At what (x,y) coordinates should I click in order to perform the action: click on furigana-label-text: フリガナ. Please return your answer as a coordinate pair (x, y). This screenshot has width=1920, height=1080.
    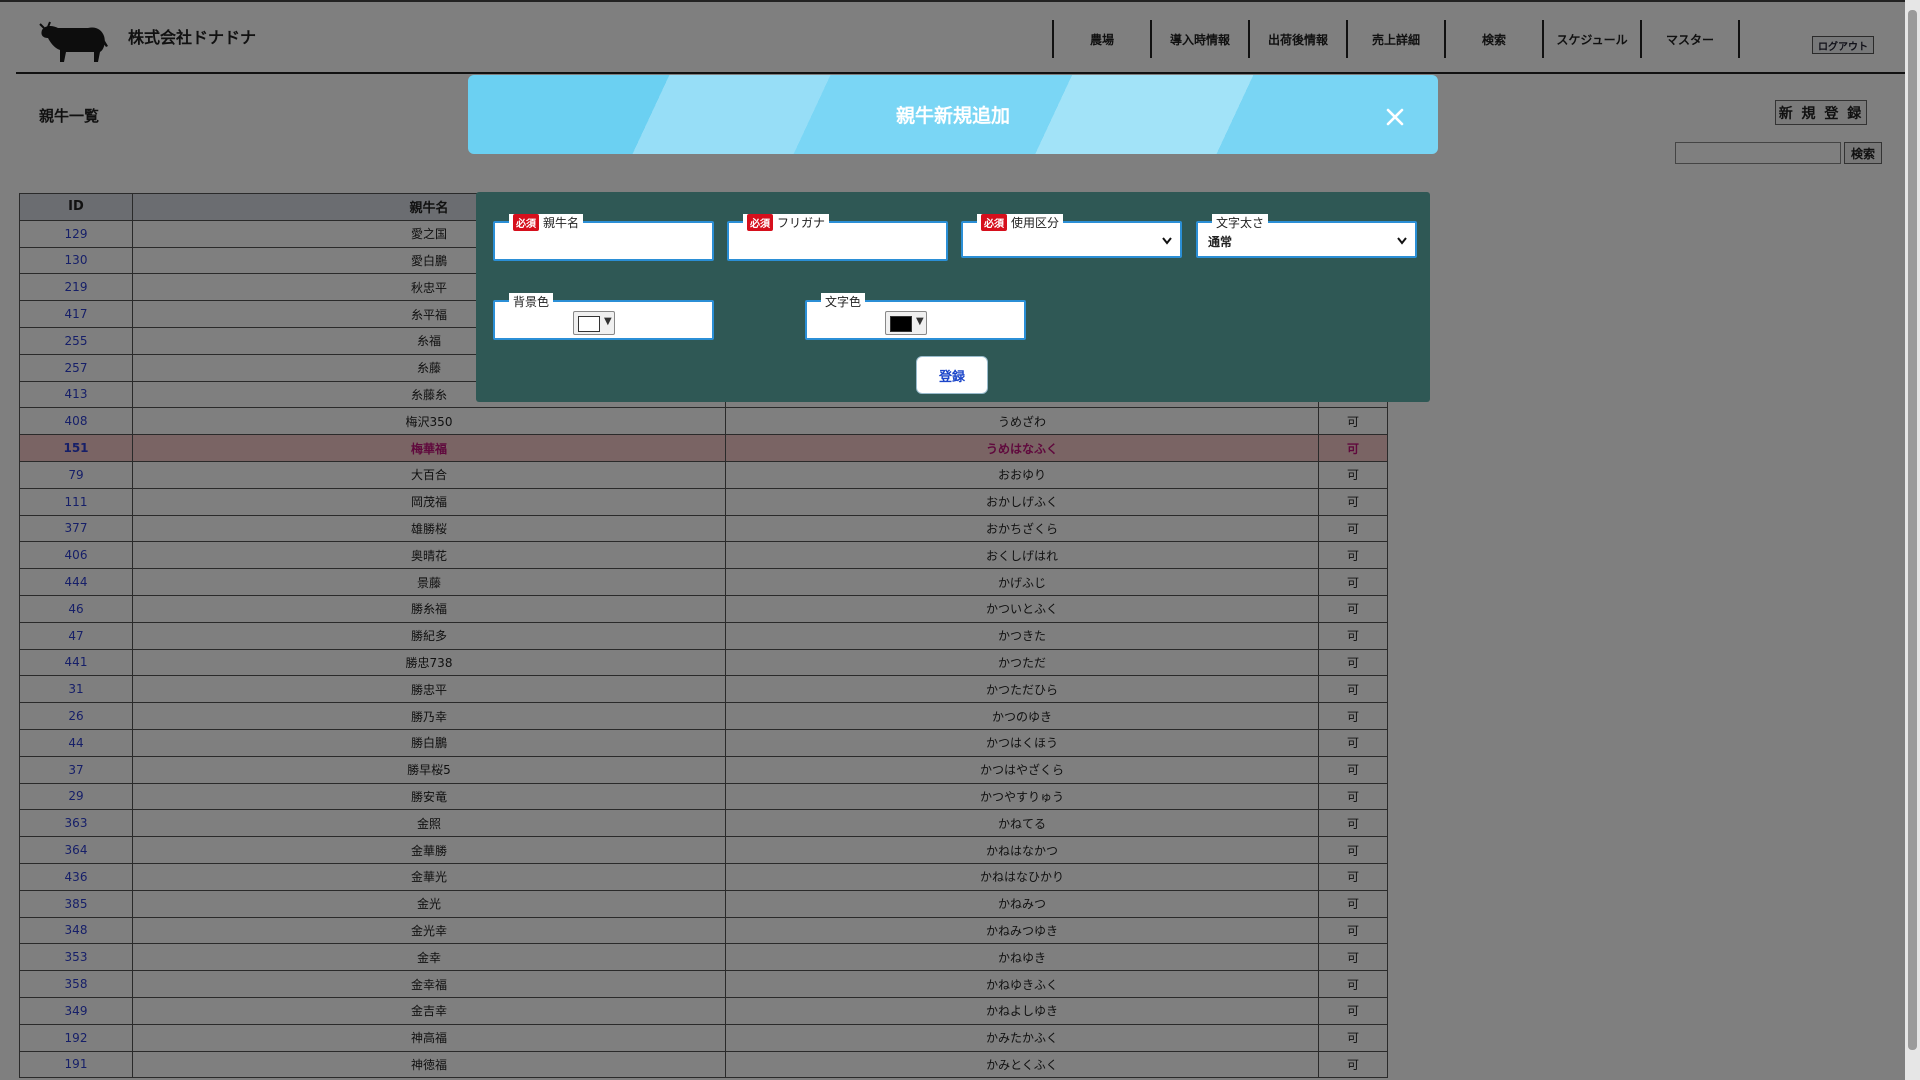
    Looking at the image, I should click on (801, 223).